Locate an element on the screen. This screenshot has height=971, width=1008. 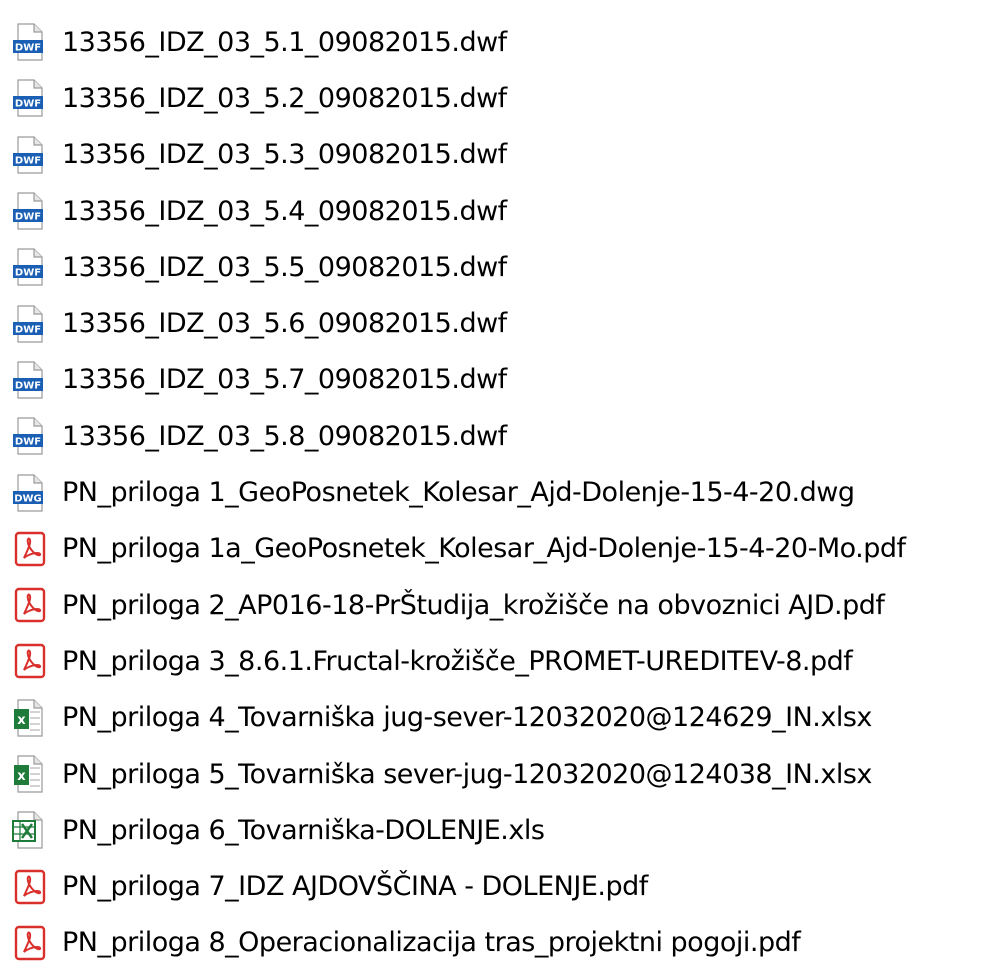
file-name: PN_priloga 6_Tovarniška-DOLENJE.xls is located at coordinates (303, 830).